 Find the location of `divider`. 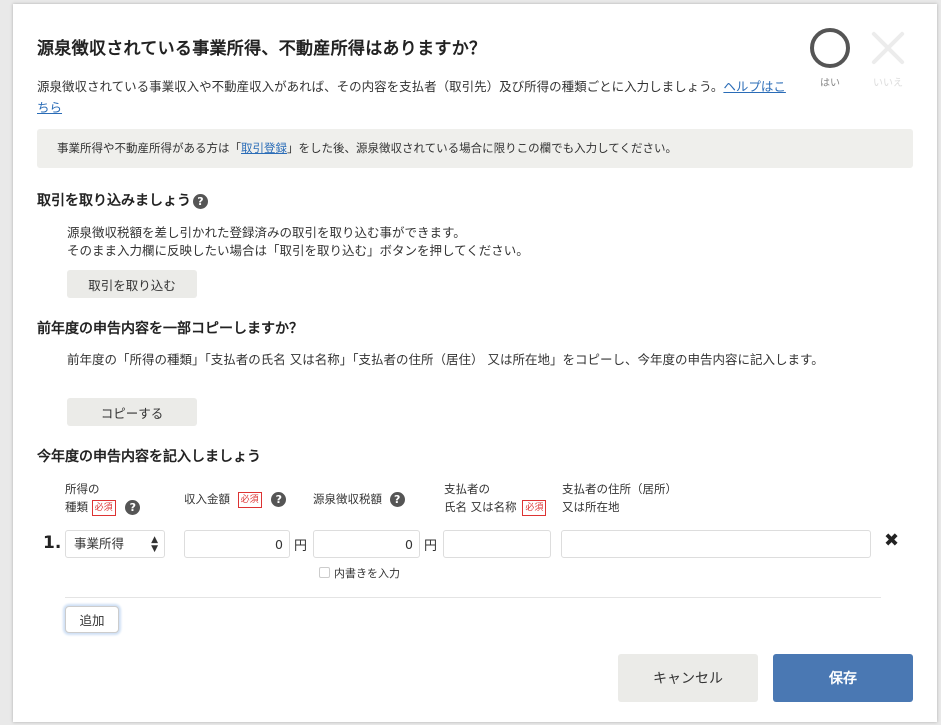

divider is located at coordinates (473, 597).